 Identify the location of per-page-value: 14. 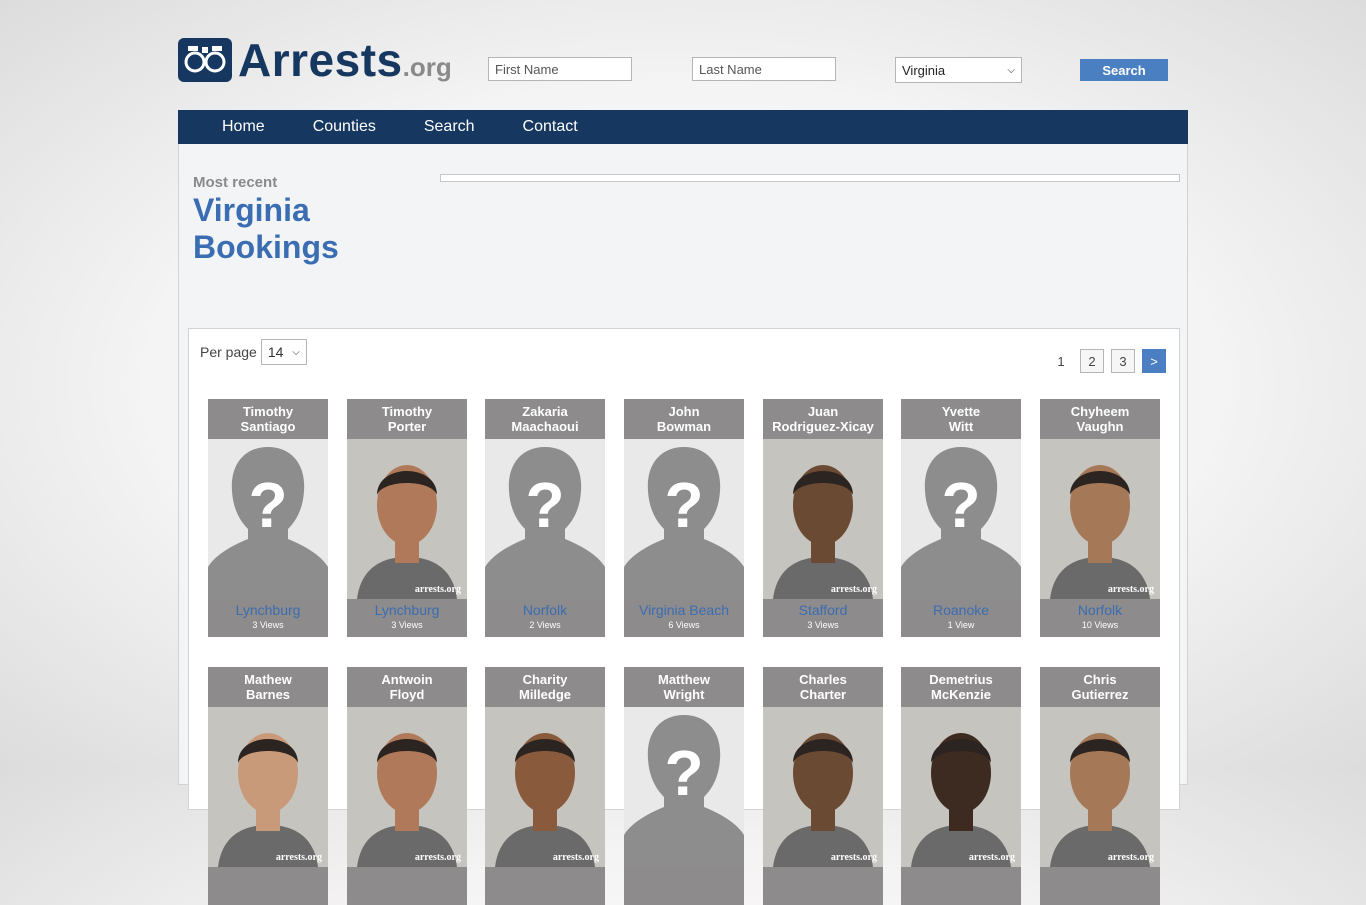
(275, 352).